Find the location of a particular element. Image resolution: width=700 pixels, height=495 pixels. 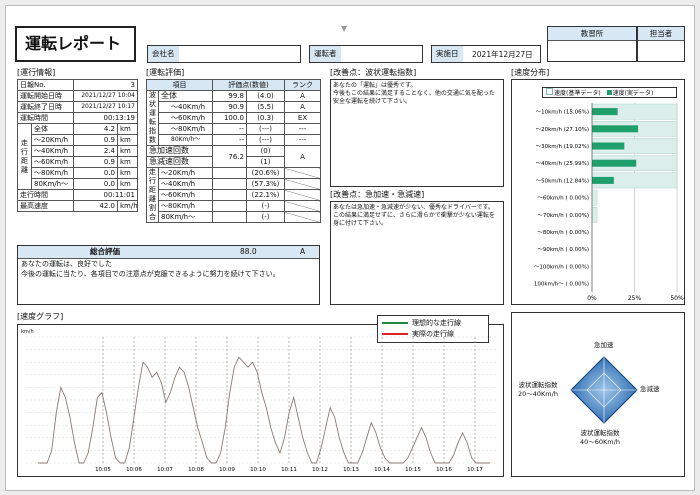

graph-time-label: 10:12 is located at coordinates (320, 470).